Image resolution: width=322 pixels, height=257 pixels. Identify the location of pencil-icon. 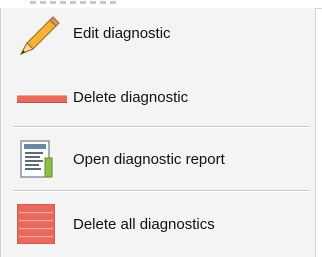
(37, 33).